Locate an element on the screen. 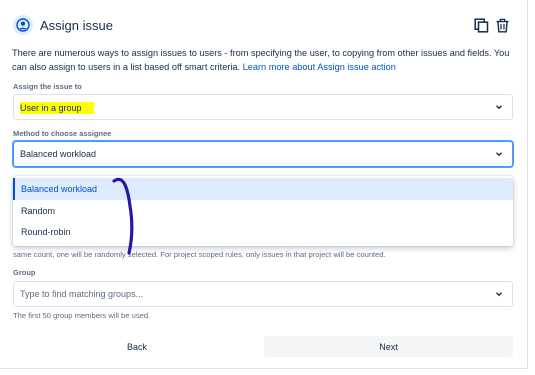  option-label: Balanced workload is located at coordinates (59, 189).